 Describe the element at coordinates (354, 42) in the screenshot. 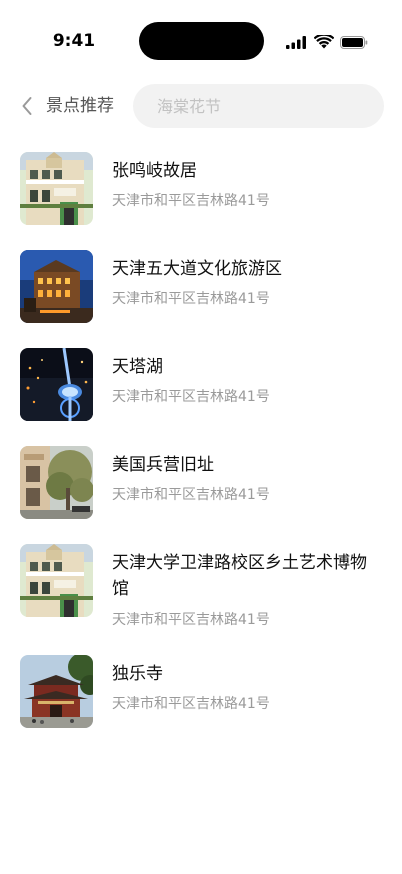

I see `battery-icon` at that location.